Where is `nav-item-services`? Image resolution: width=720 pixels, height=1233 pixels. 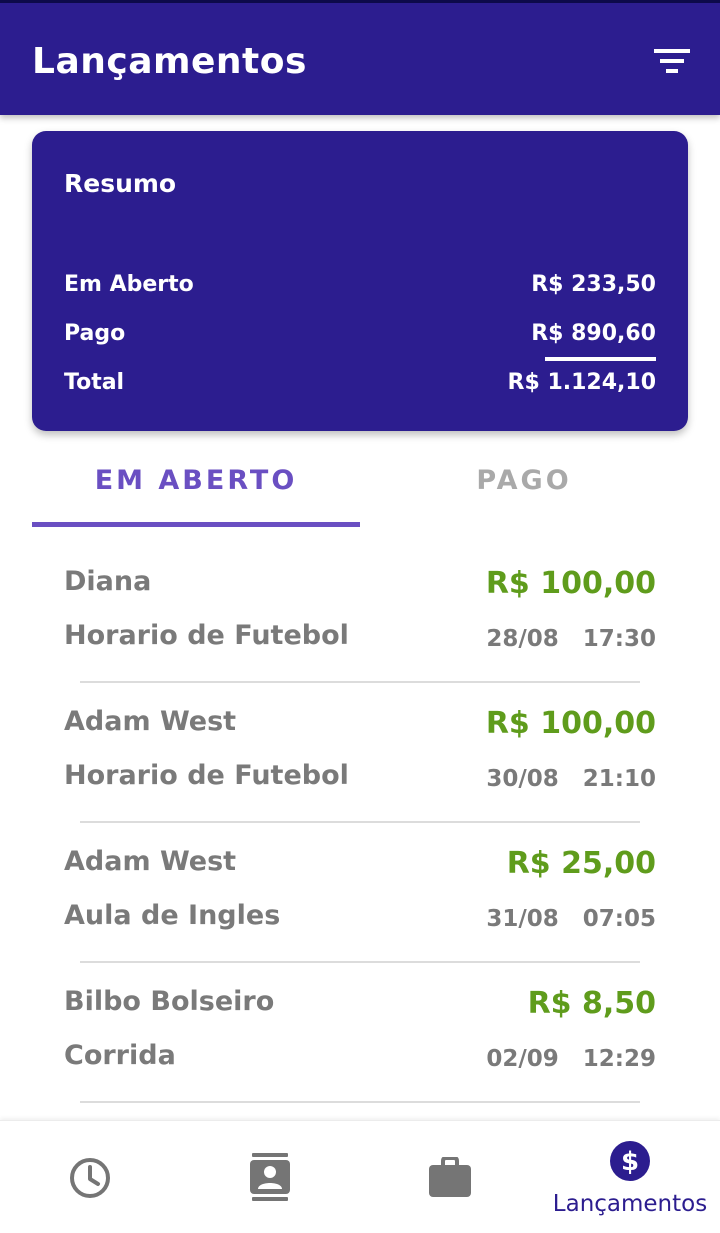
nav-item-services is located at coordinates (450, 1177).